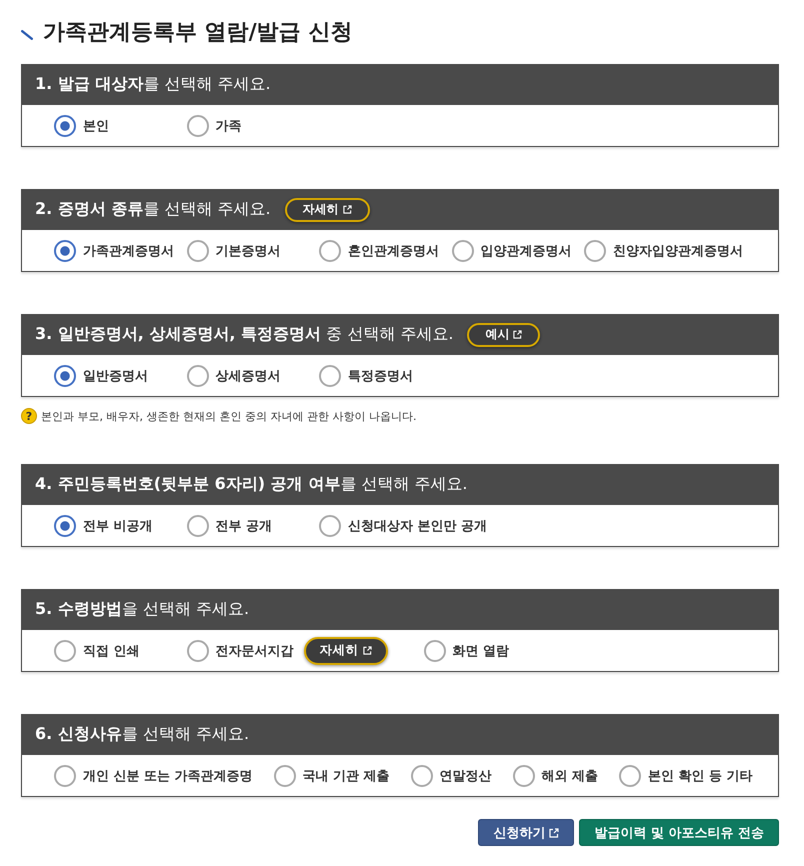 Image resolution: width=804 pixels, height=866 pixels. I want to click on radio-option: 본인, so click(81, 125).